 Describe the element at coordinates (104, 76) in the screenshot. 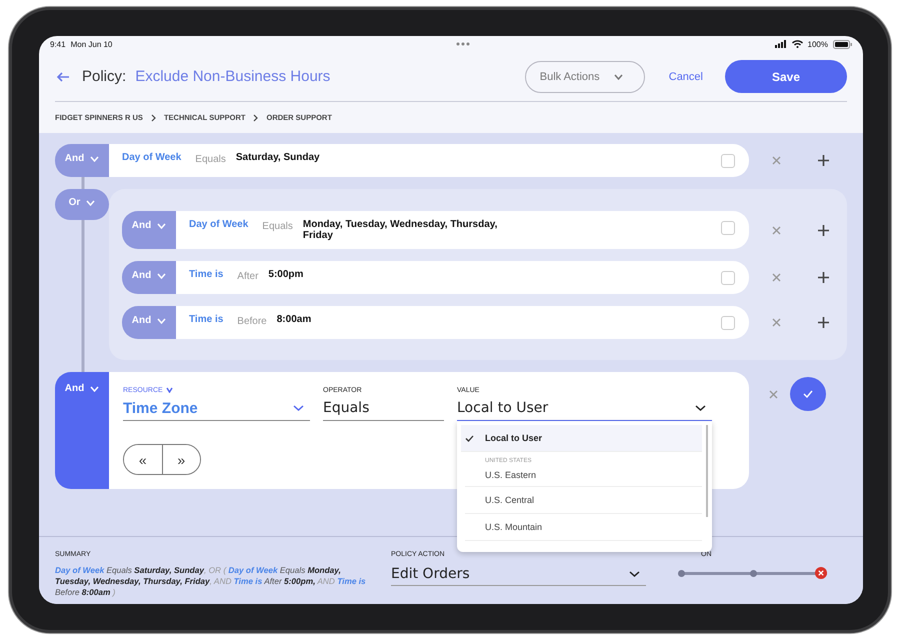

I see `policy-label: Policy:` at that location.